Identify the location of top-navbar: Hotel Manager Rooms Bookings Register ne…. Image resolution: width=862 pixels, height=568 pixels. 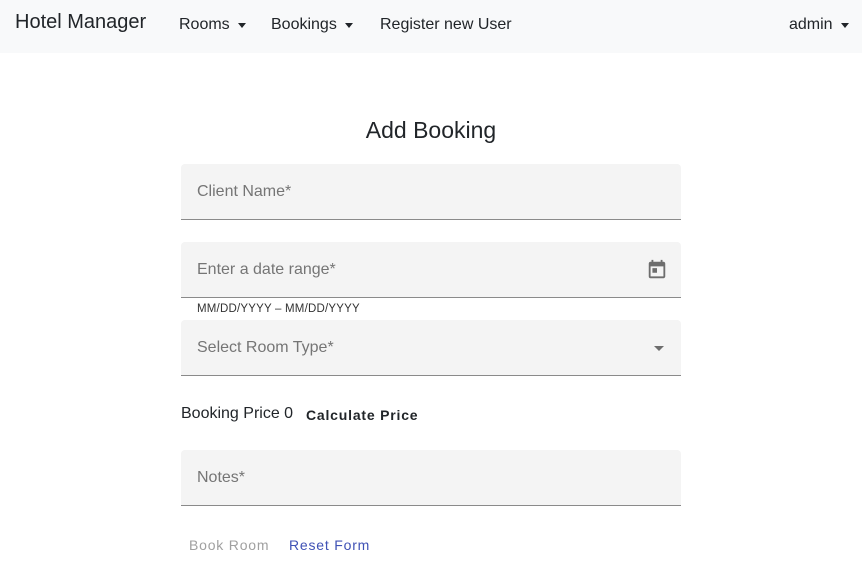
(431, 26).